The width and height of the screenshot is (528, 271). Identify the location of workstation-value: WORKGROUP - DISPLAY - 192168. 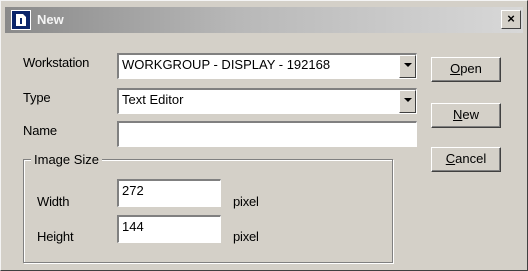
(226, 64).